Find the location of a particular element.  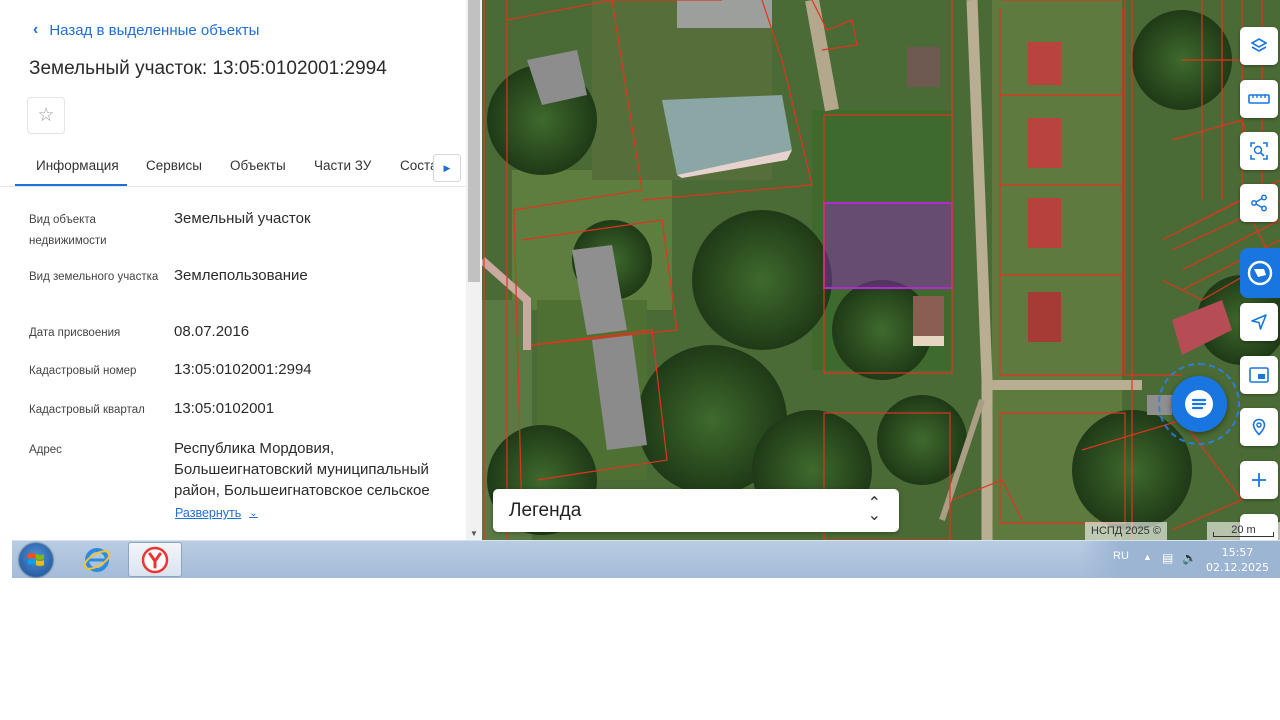

internet-explorer-icon is located at coordinates (97, 559).